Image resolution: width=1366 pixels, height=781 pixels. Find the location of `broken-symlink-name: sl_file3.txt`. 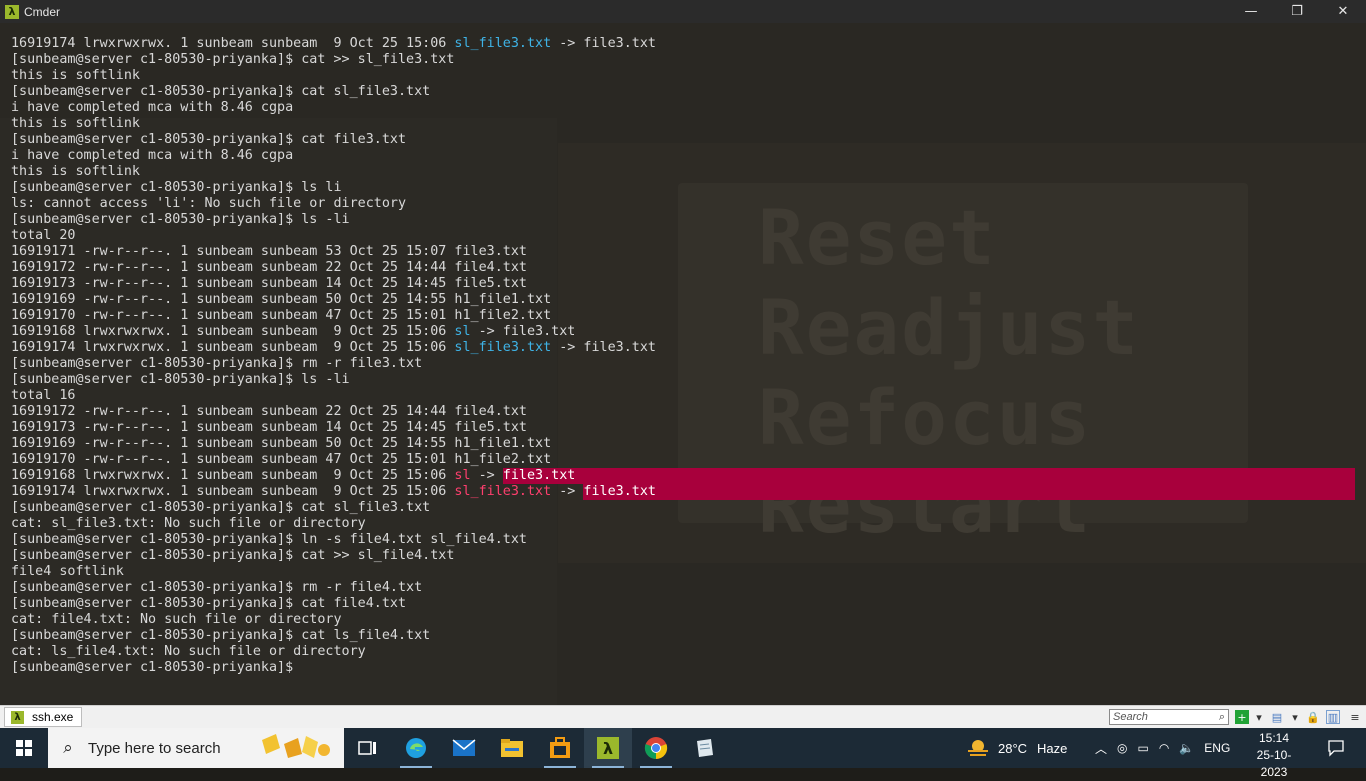

broken-symlink-name: sl_file3.txt is located at coordinates (503, 491).